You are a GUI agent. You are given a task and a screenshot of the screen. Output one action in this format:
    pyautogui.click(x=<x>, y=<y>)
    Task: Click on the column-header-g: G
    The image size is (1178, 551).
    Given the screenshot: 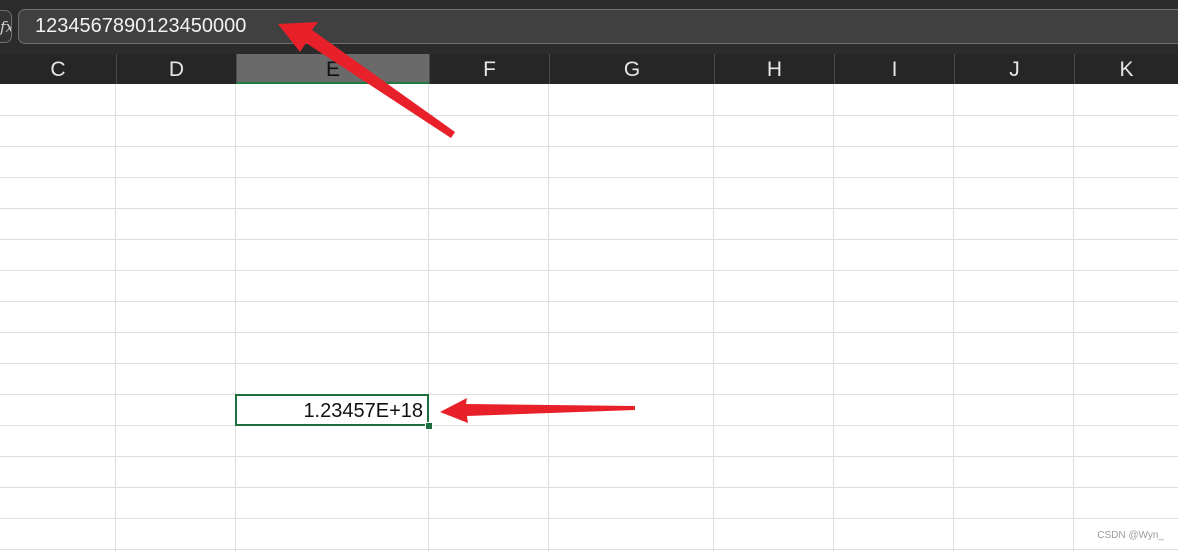 What is the action you would take?
    pyautogui.click(x=631, y=69)
    